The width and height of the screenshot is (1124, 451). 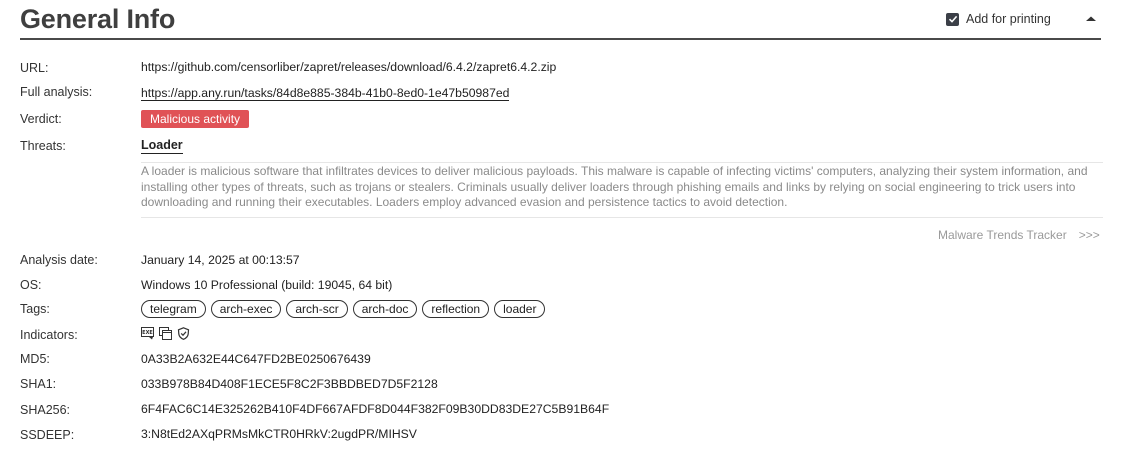 I want to click on description-divider, so click(x=622, y=217).